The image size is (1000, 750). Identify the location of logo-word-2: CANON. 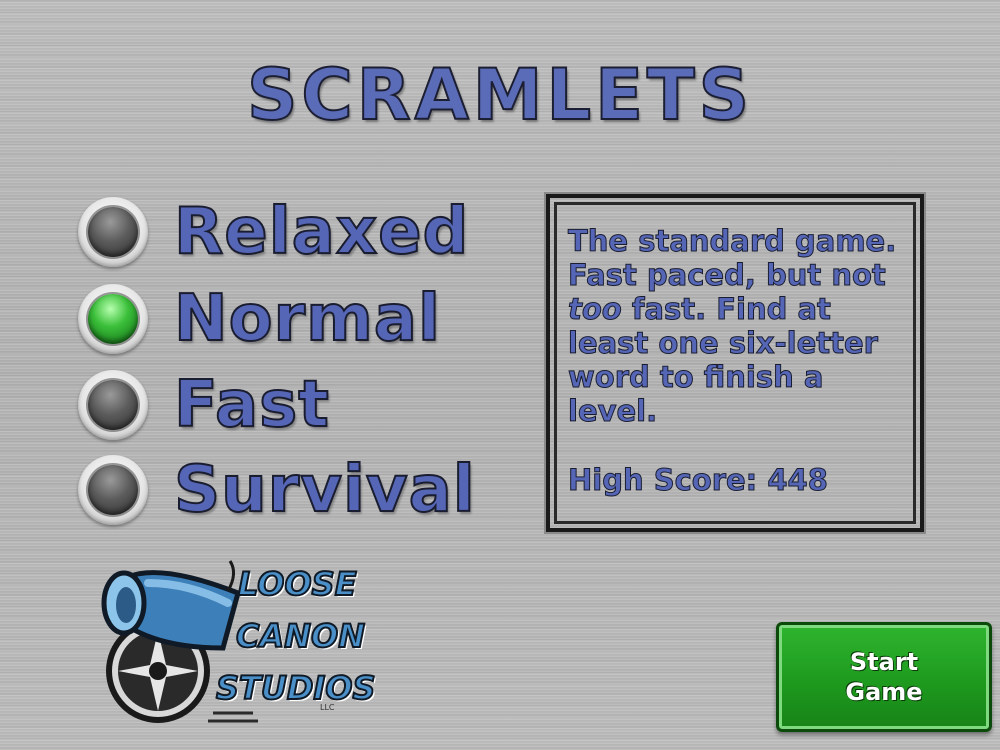
(300, 636).